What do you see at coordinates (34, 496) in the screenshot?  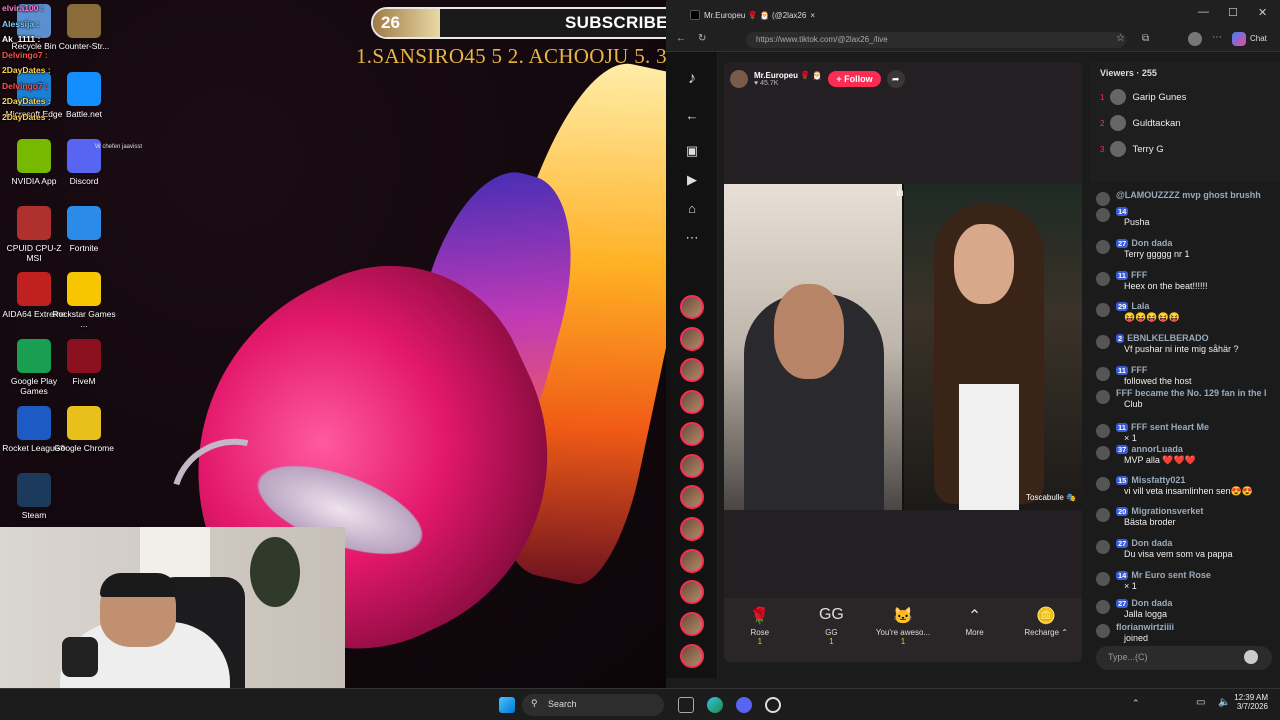 I see `desktop-icon: Steam` at bounding box center [34, 496].